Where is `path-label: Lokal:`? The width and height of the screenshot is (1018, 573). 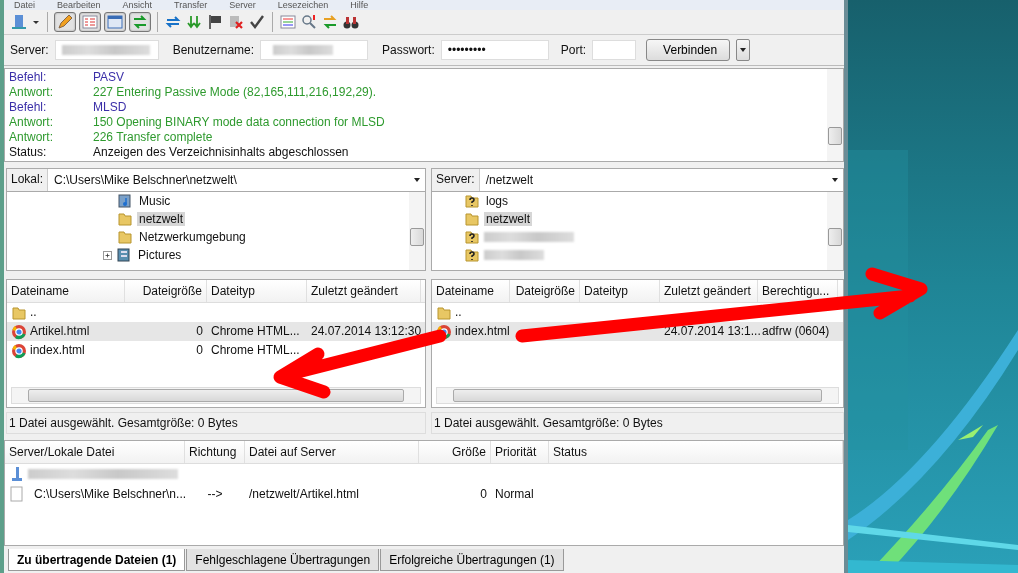
path-label: Lokal: is located at coordinates (28, 180).